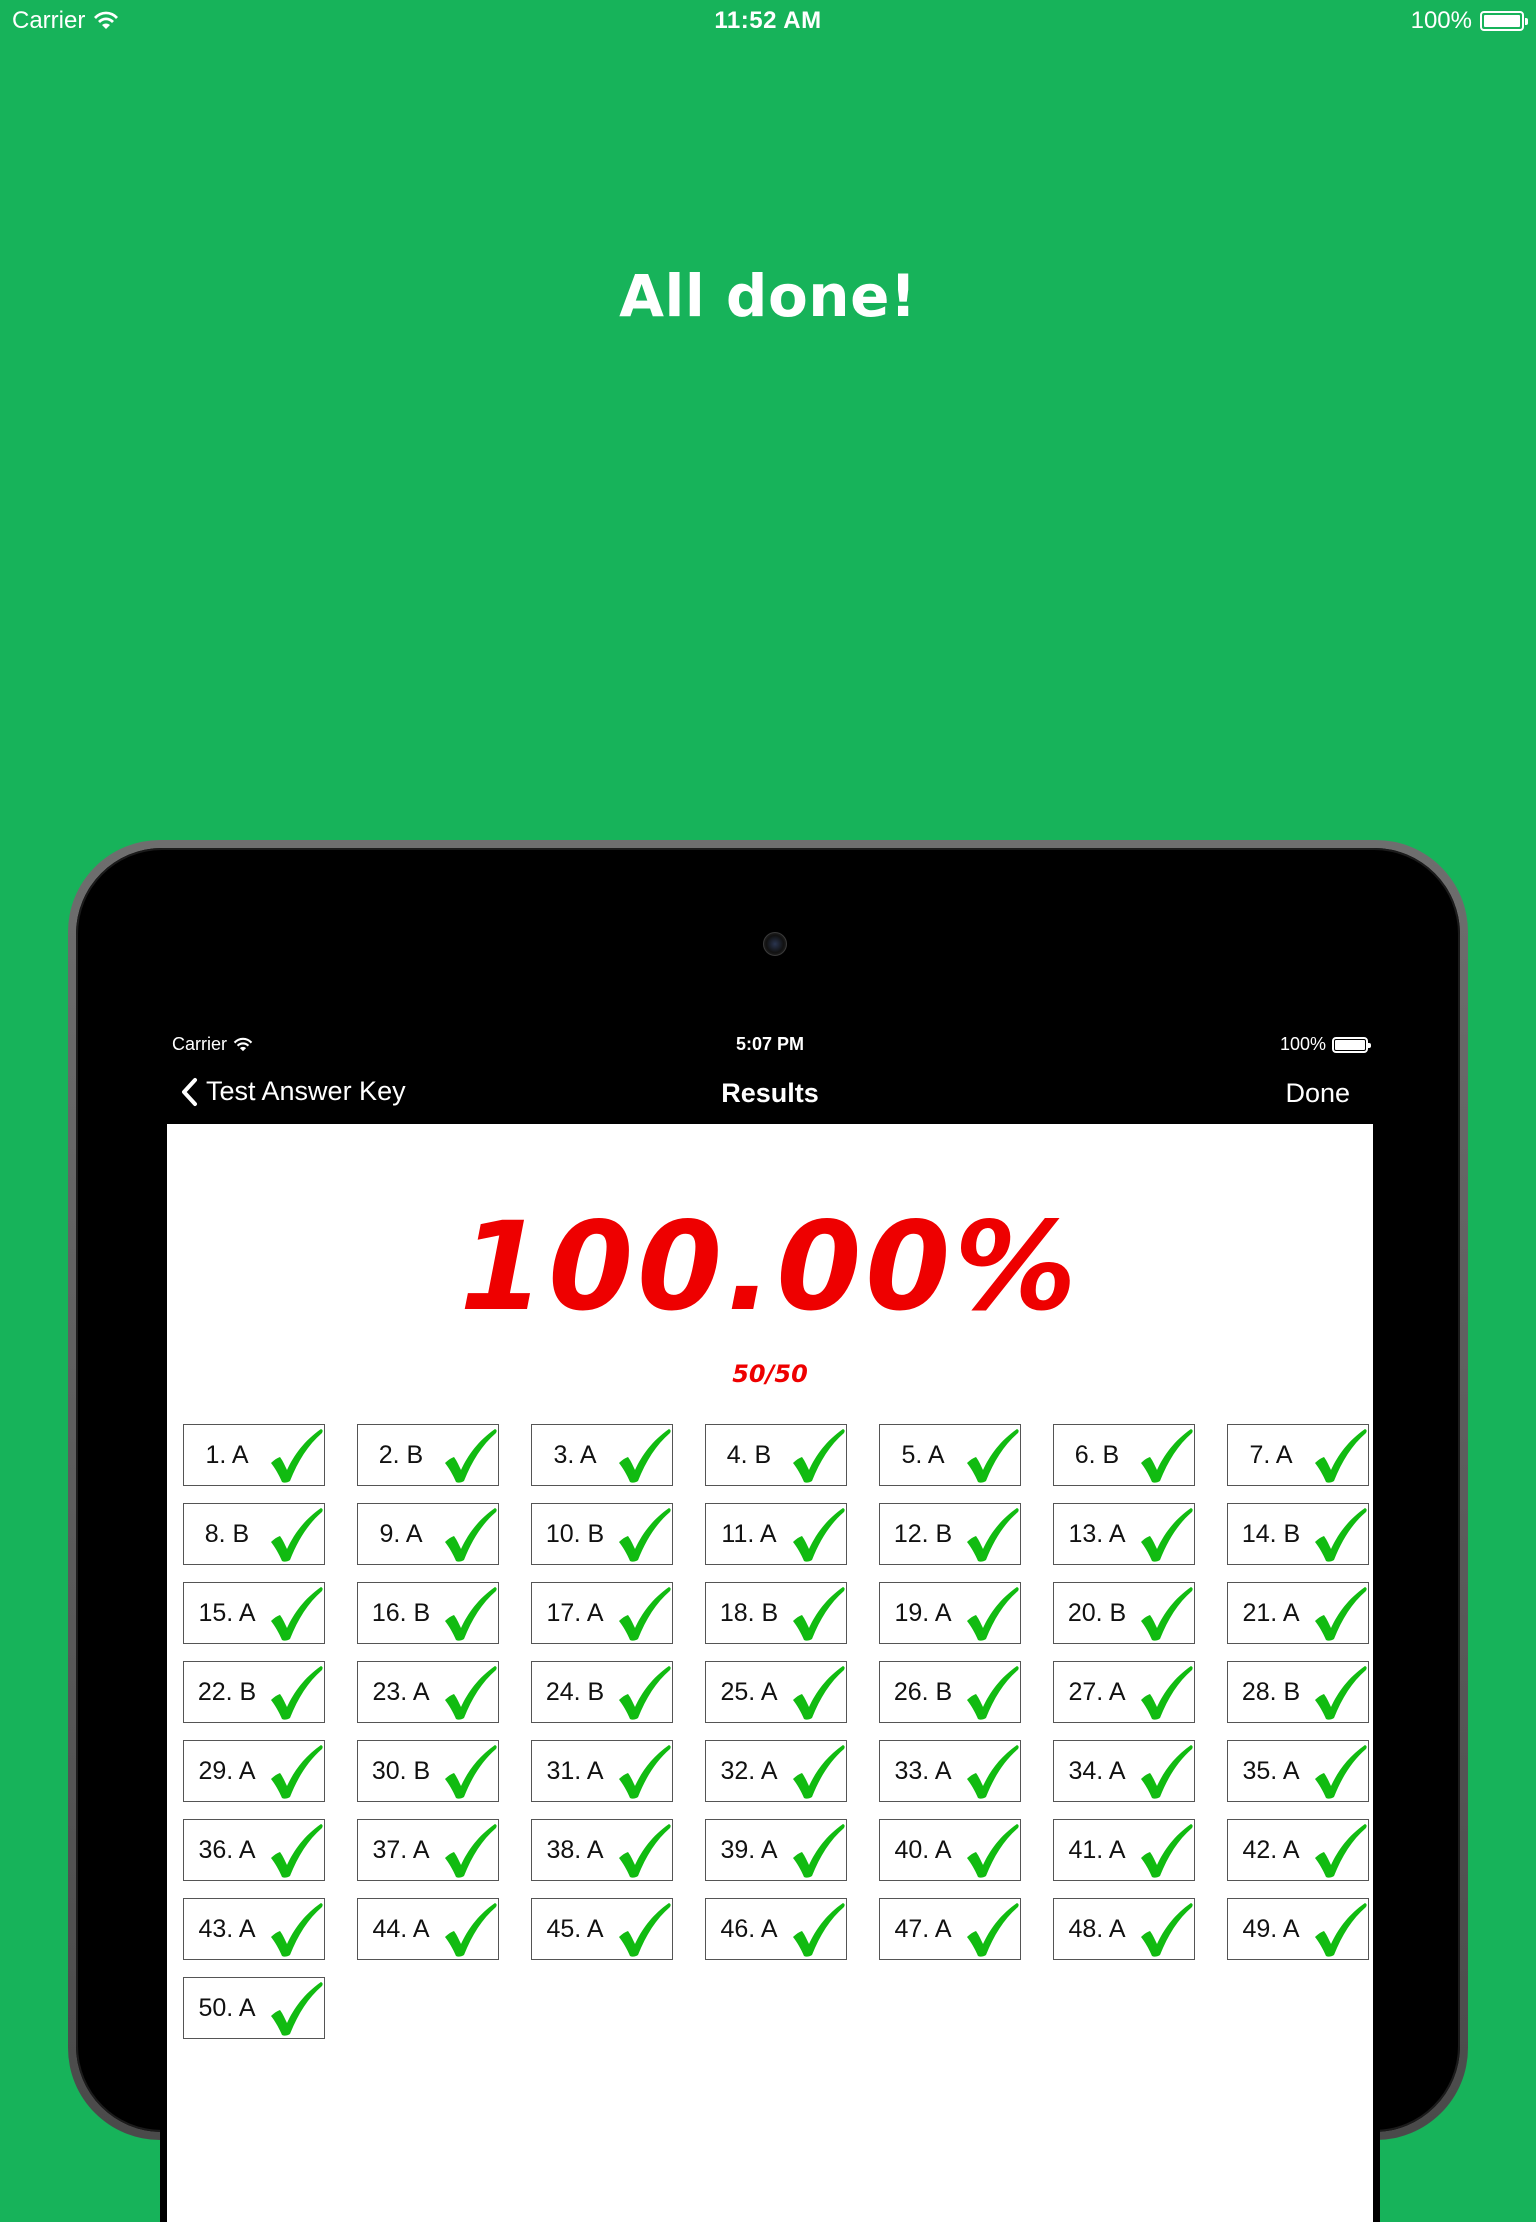 Image resolution: width=1536 pixels, height=2222 pixels. What do you see at coordinates (1271, 1692) in the screenshot?
I see `answer-label: 28. B` at bounding box center [1271, 1692].